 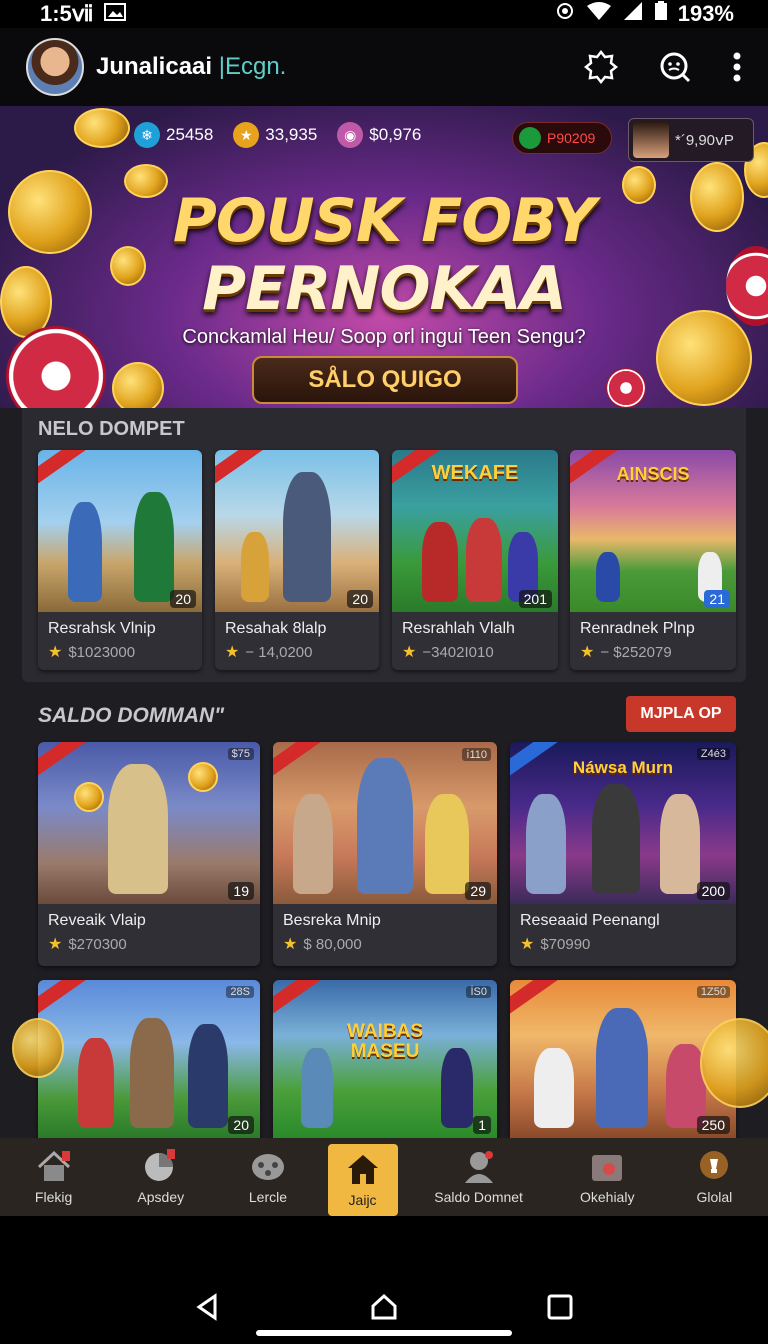 I want to click on more-vert-icon, so click(x=737, y=67).